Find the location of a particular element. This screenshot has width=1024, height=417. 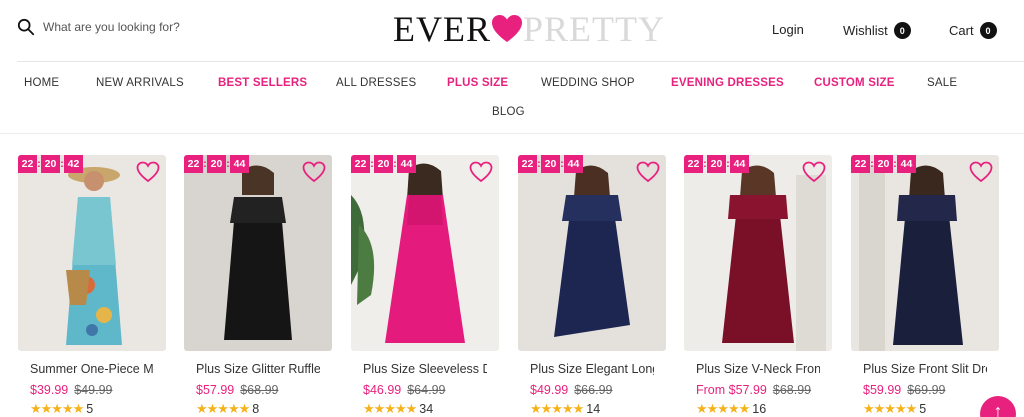

nav-home: HOME is located at coordinates (41, 83).